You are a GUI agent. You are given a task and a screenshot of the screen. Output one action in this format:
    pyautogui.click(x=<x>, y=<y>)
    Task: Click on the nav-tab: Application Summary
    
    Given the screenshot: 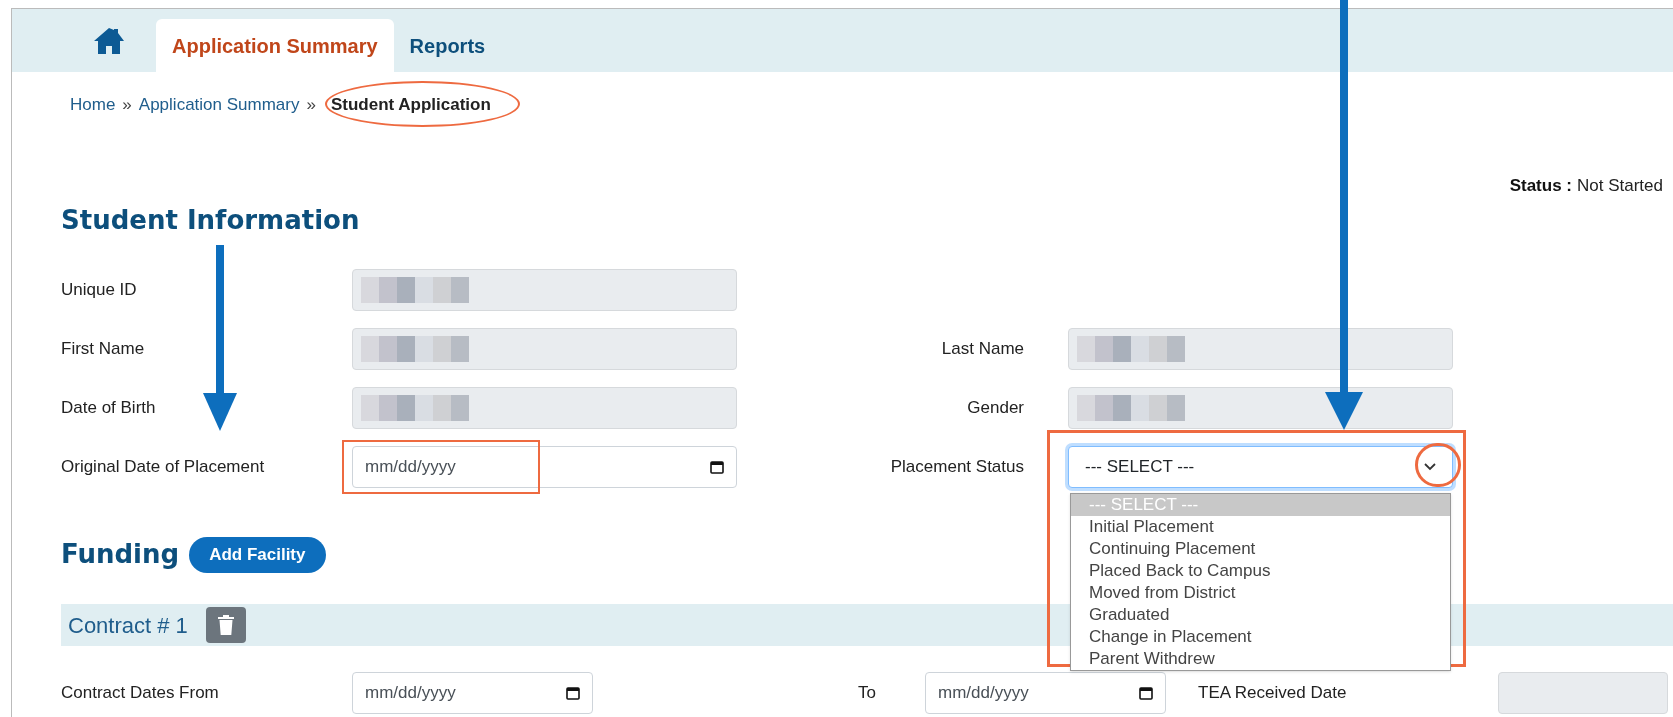 What is the action you would take?
    pyautogui.click(x=275, y=45)
    